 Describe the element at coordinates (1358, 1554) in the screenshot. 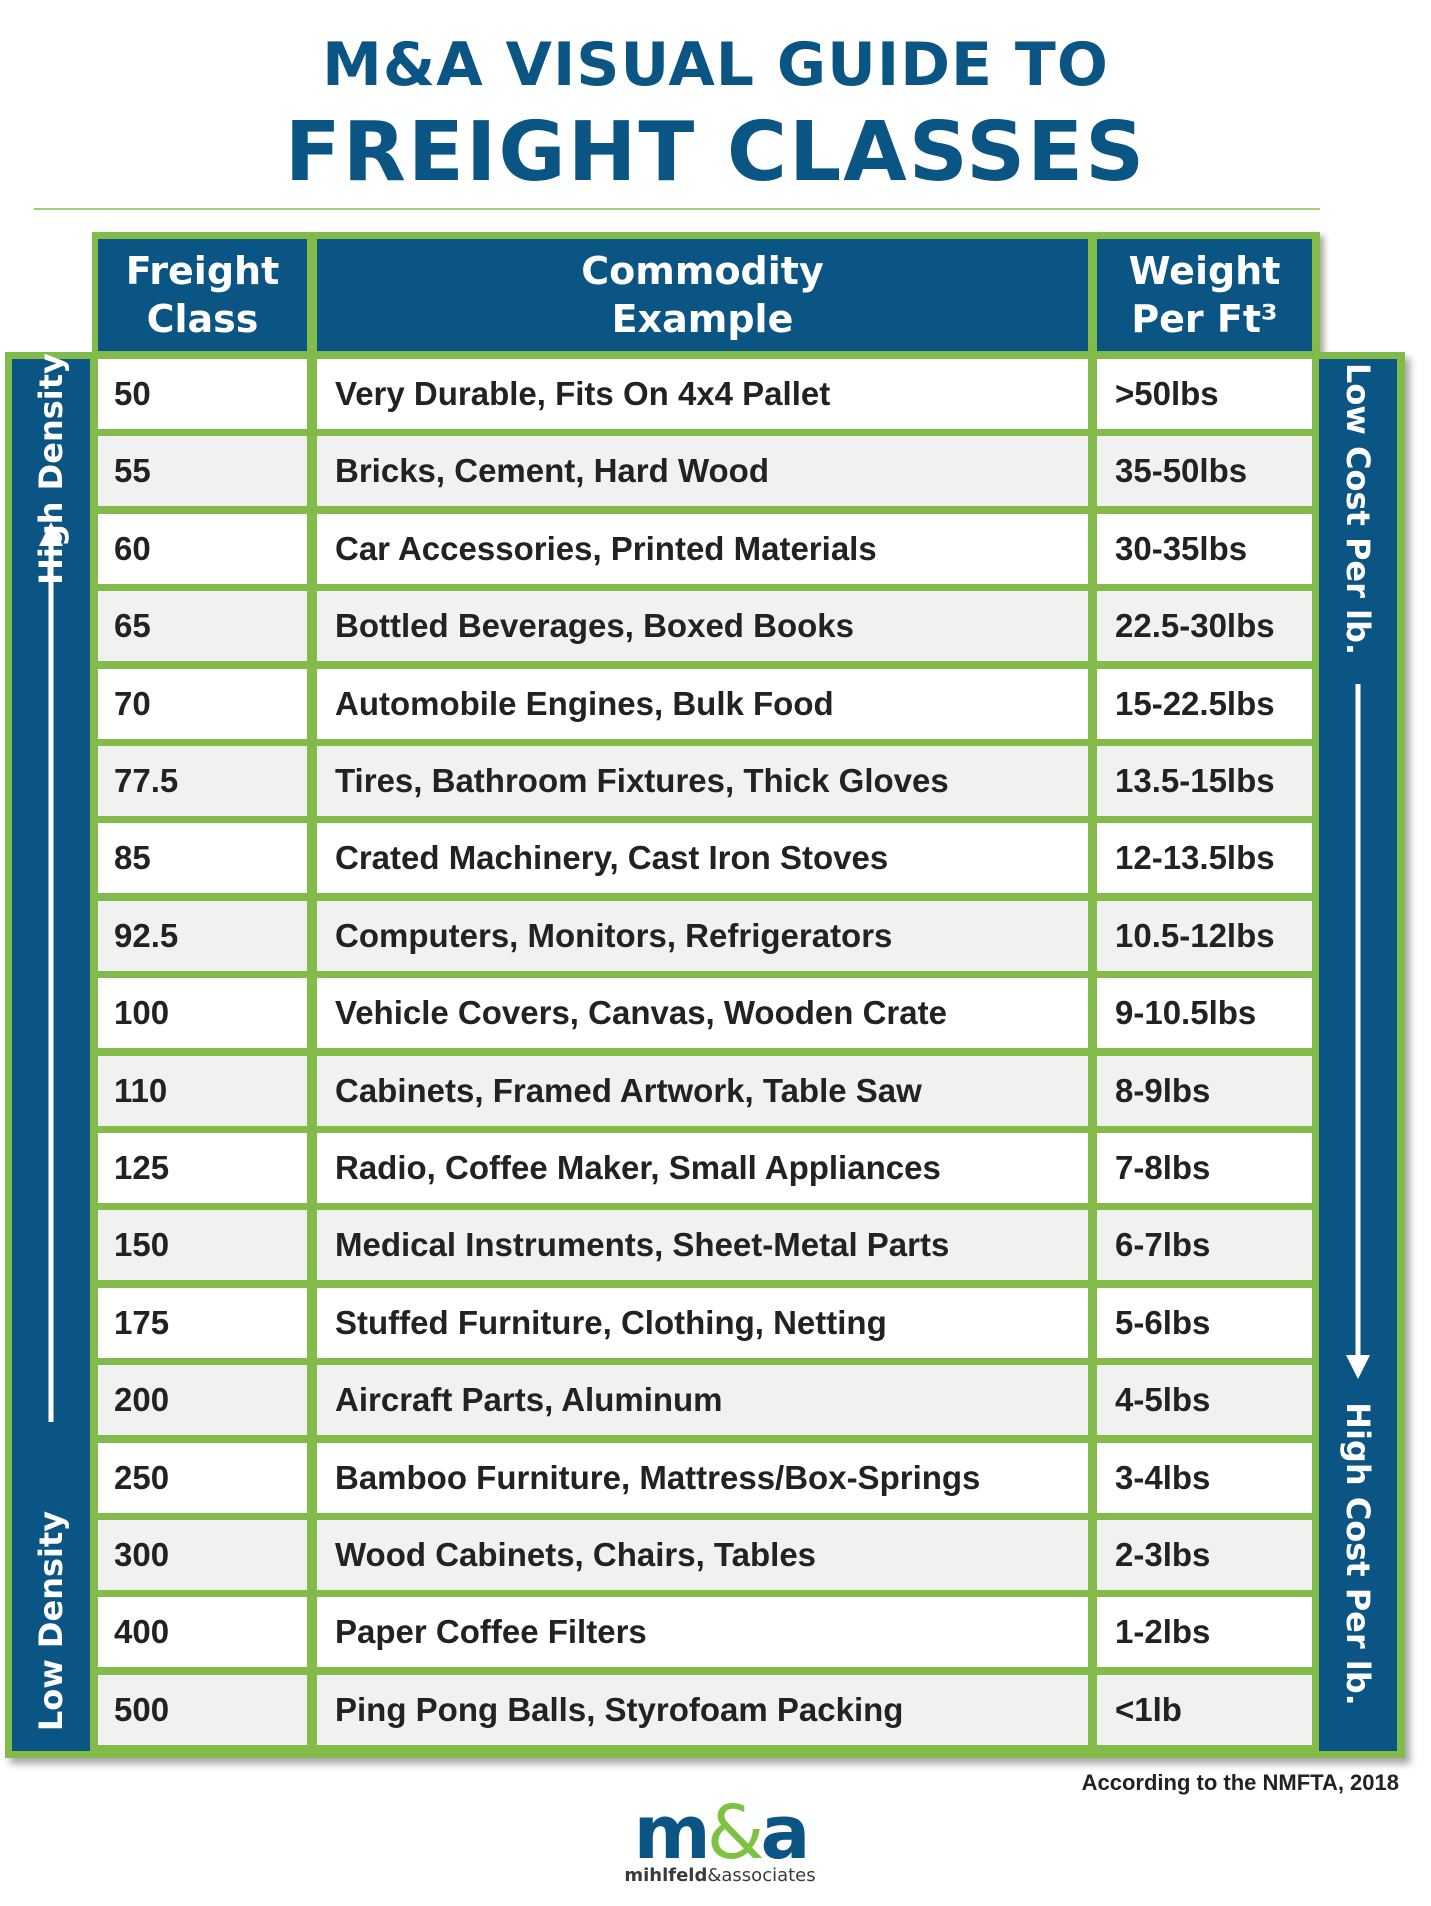

I see `high-cost-label: High Cost Per lb.` at that location.